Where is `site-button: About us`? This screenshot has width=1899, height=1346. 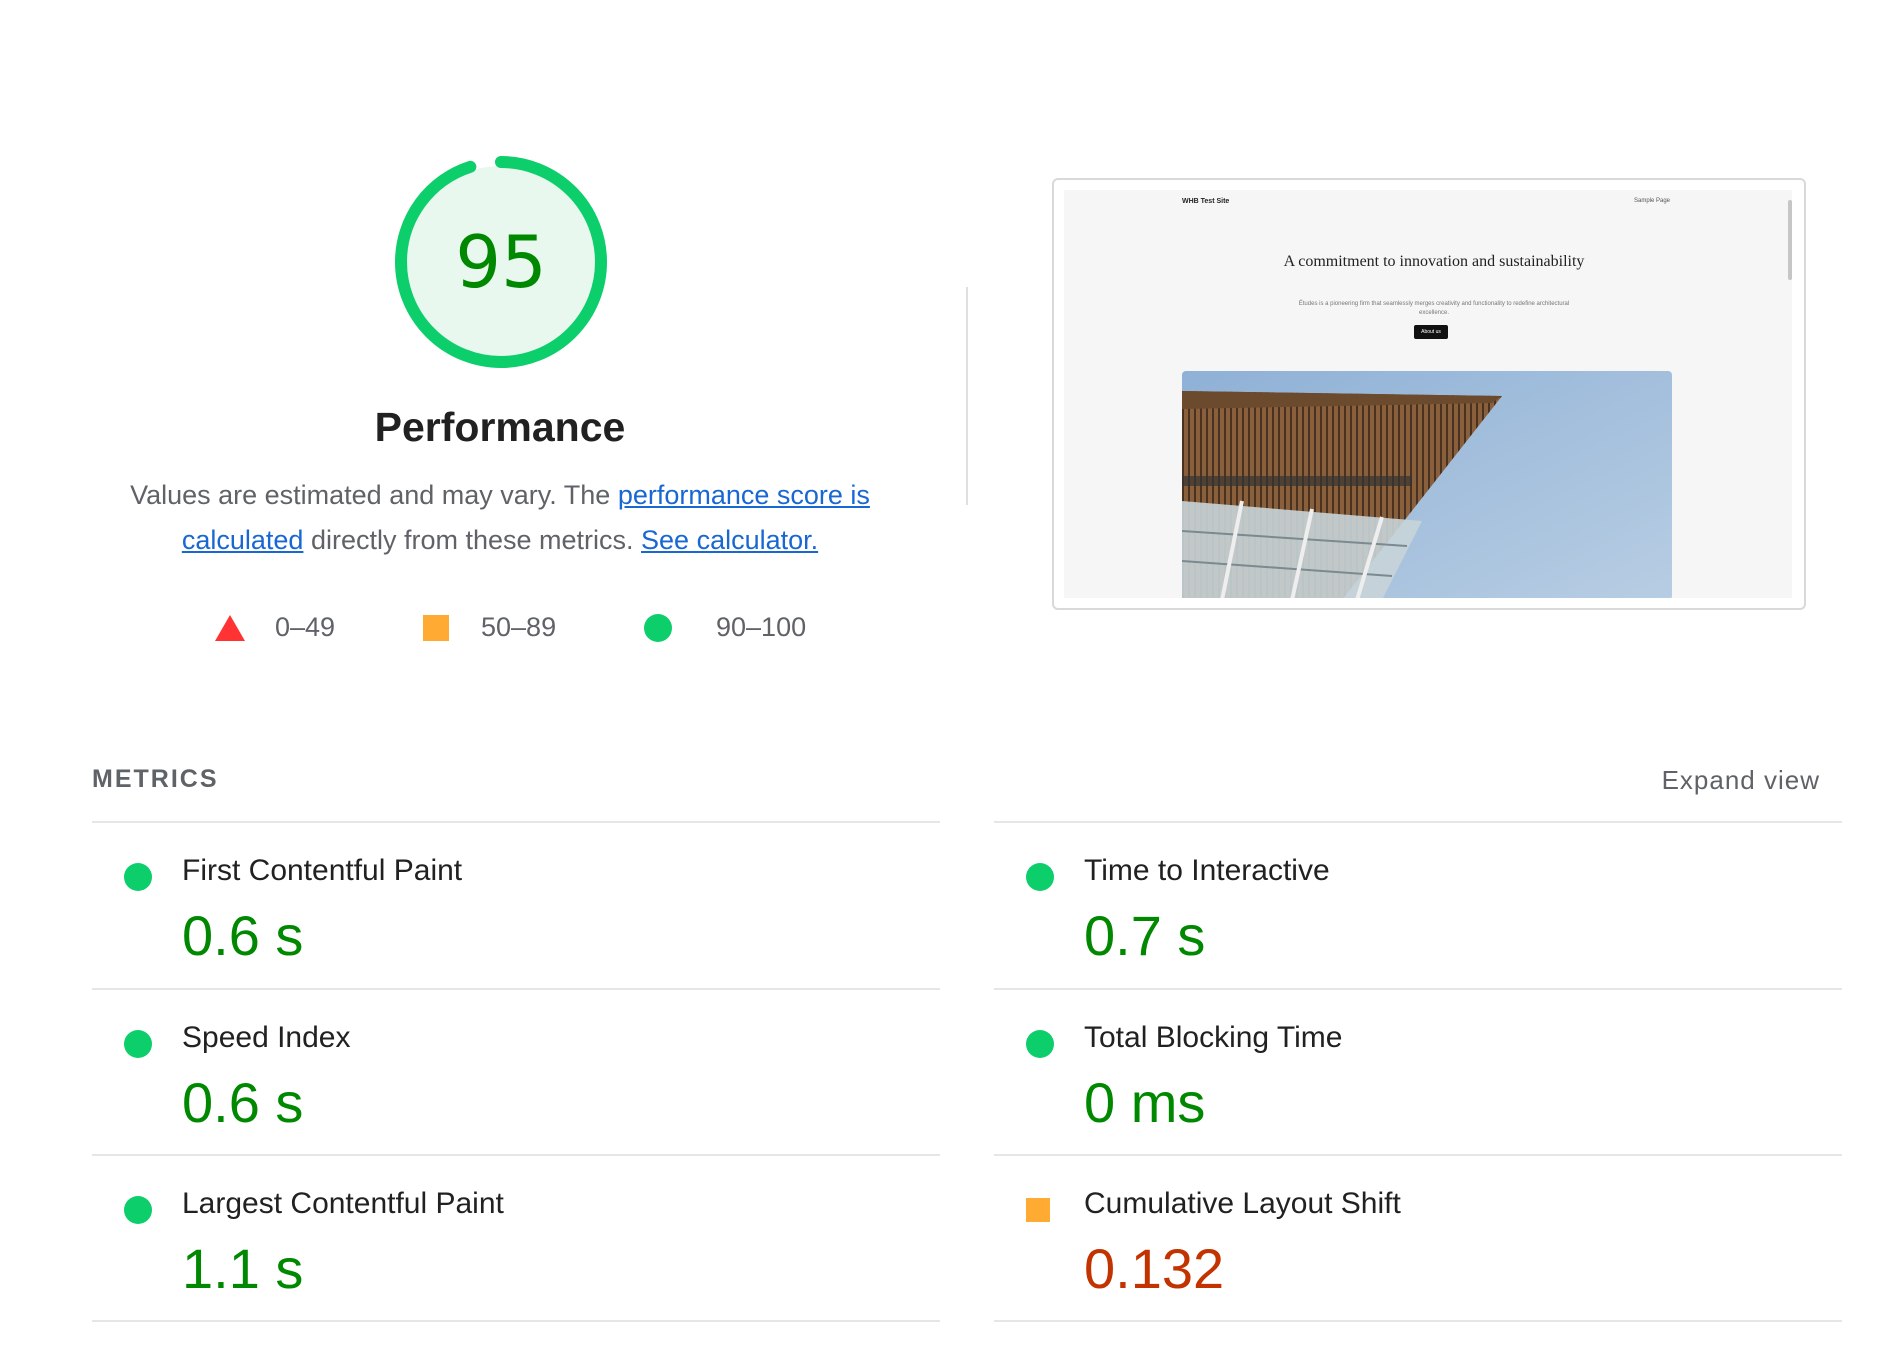
site-button: About us is located at coordinates (1431, 332).